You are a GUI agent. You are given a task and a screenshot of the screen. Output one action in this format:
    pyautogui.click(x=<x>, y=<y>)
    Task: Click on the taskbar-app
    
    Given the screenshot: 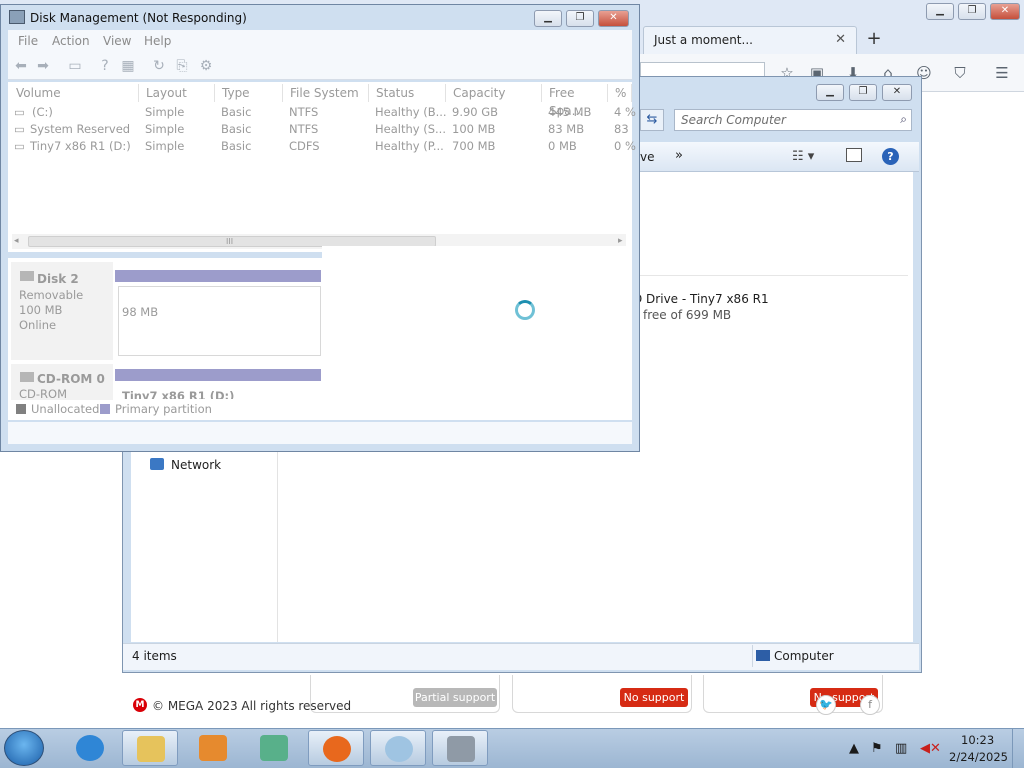 What is the action you would take?
    pyautogui.click(x=274, y=748)
    